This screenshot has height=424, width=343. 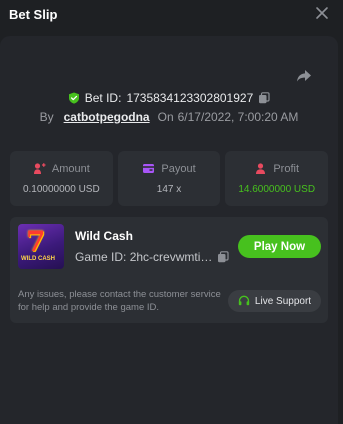 I want to click on payout-icon, so click(x=149, y=168).